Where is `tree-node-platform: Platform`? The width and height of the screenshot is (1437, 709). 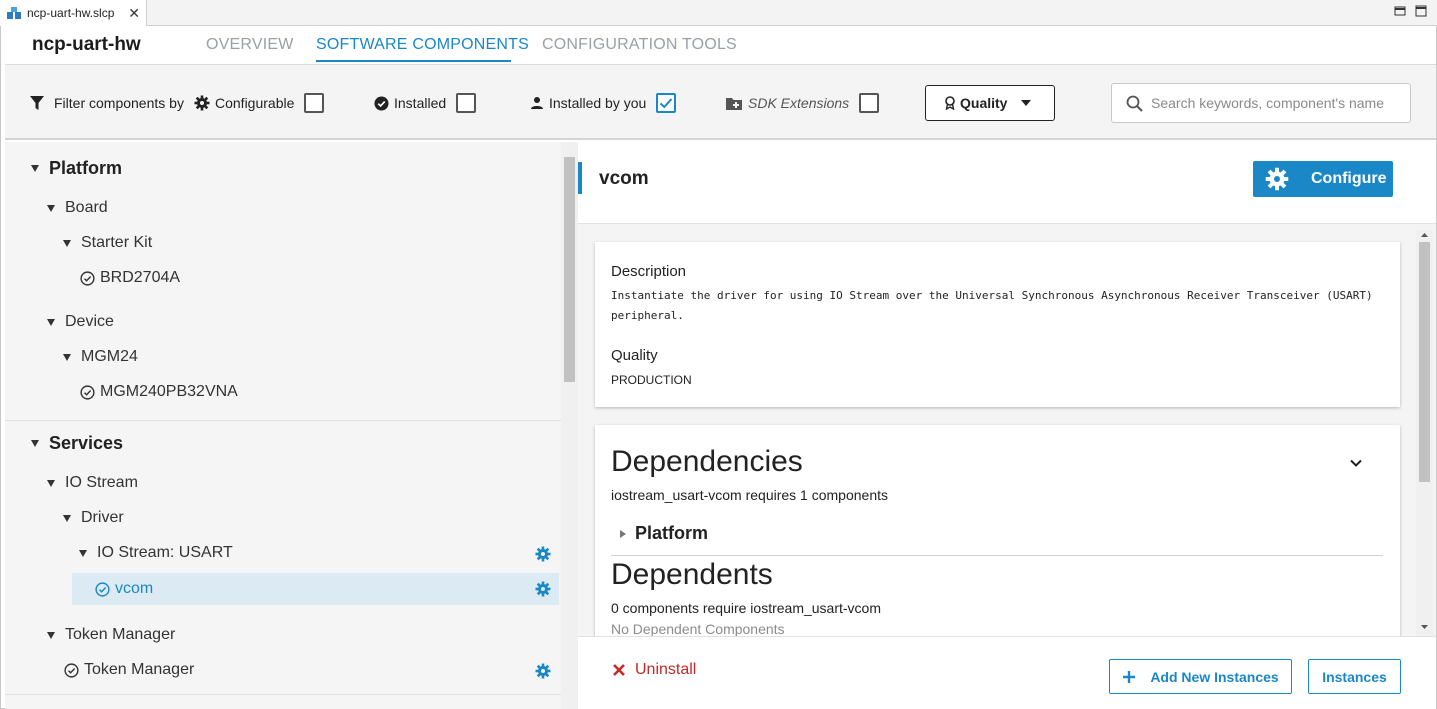 tree-node-platform: Platform is located at coordinates (76, 168).